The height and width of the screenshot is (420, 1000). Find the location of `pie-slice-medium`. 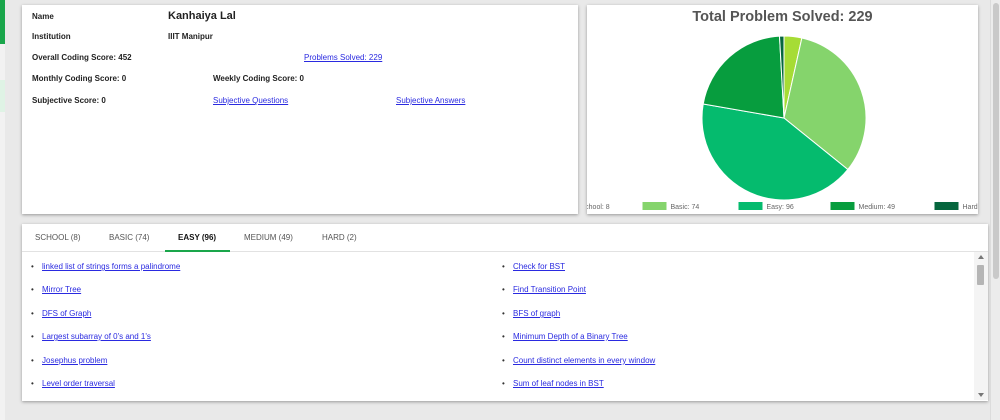

pie-slice-medium is located at coordinates (743, 77).